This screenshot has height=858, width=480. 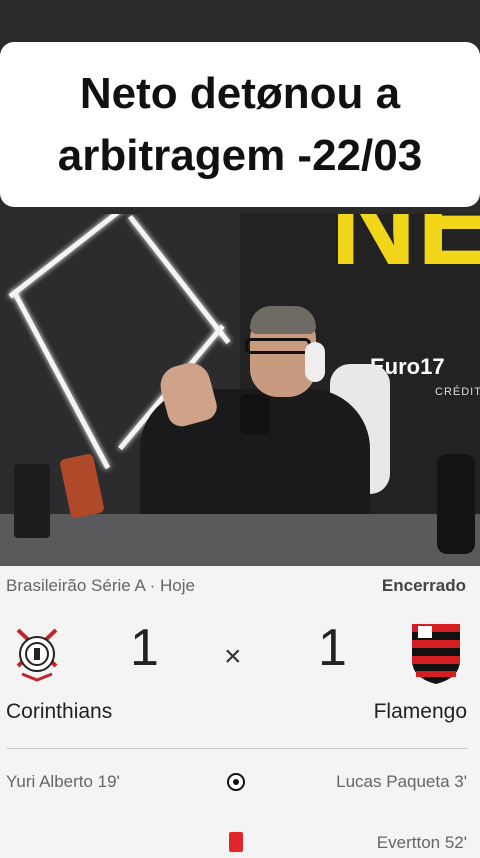 I want to click on caption-text: Neto detønou a arbitragem -22/03, so click(x=240, y=125).